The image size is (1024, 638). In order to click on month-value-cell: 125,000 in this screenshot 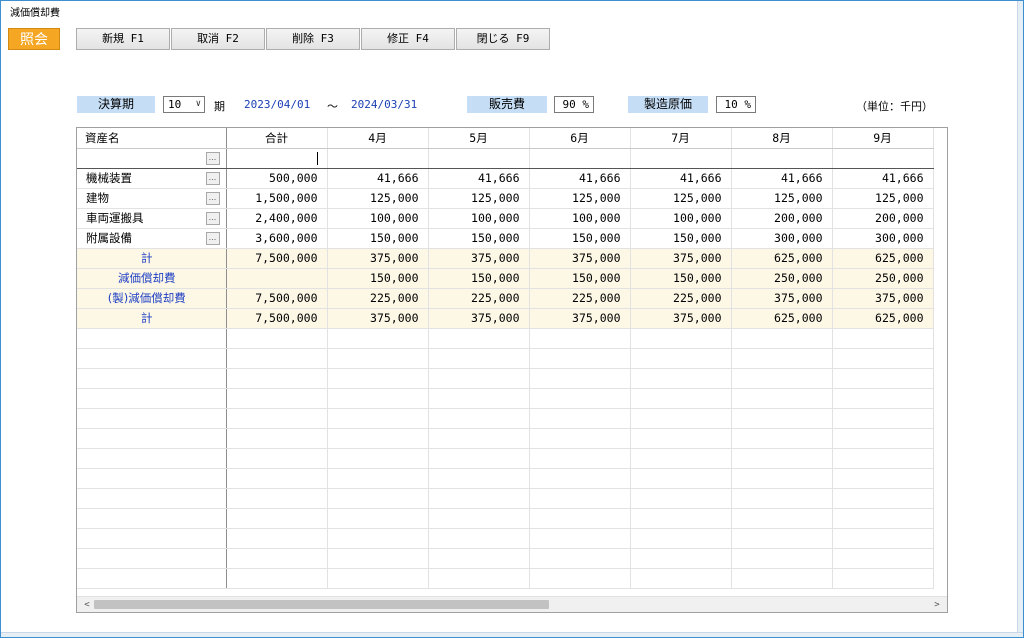, I will do `click(681, 198)`.